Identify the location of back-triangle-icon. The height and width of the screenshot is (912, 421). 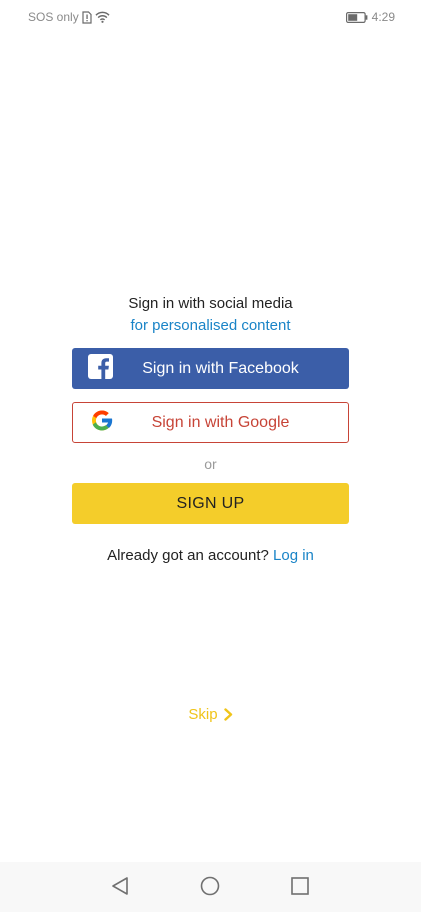
(120, 888).